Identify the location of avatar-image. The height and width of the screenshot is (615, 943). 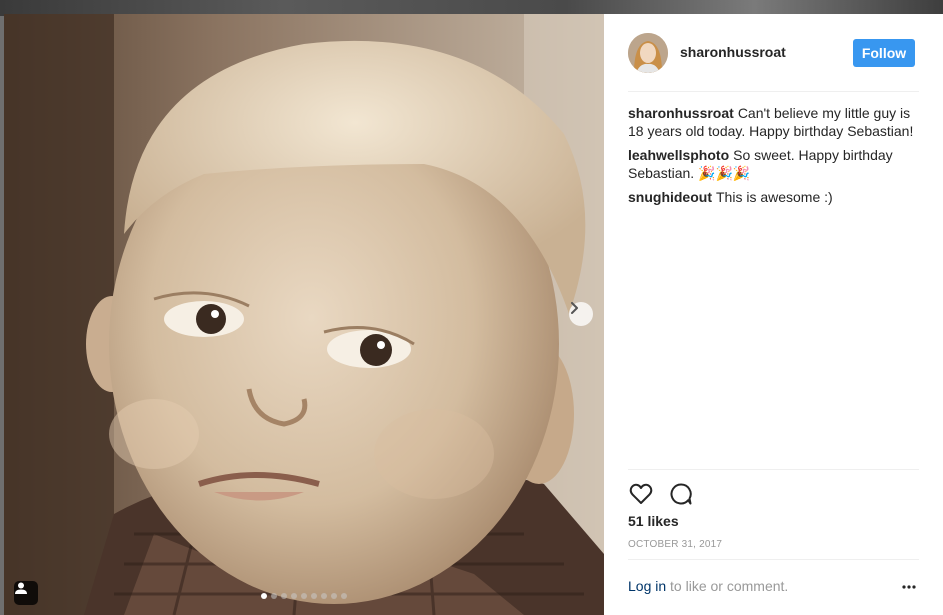
(648, 53).